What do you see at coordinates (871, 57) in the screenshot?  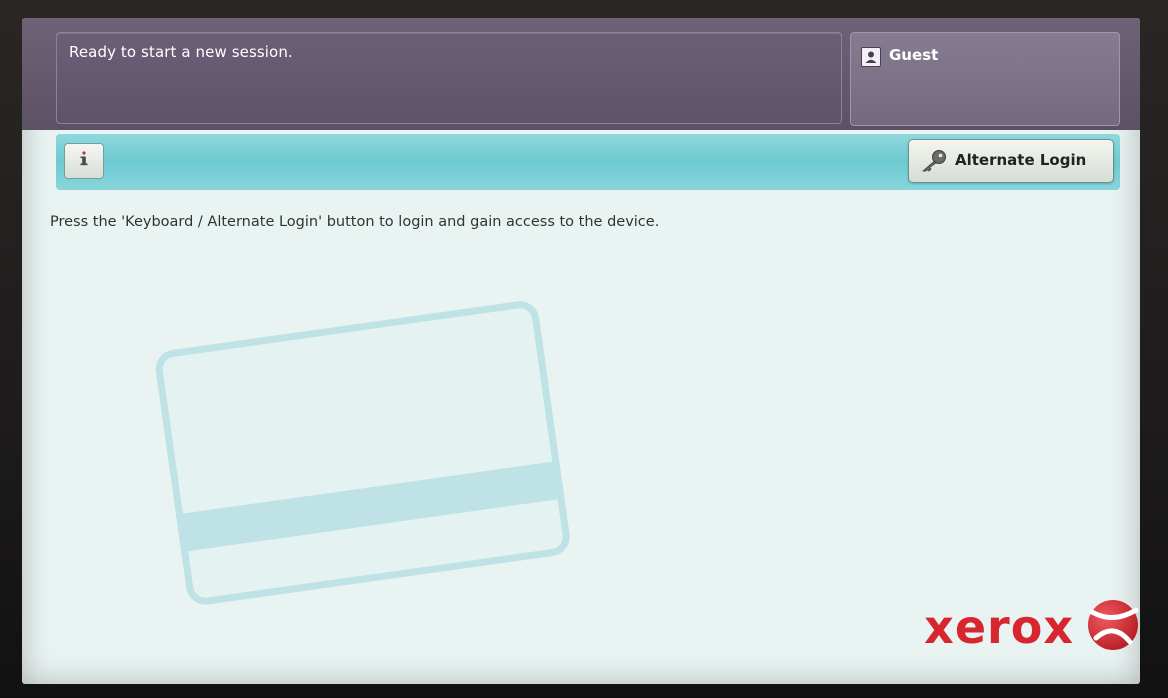 I see `user-icon` at bounding box center [871, 57].